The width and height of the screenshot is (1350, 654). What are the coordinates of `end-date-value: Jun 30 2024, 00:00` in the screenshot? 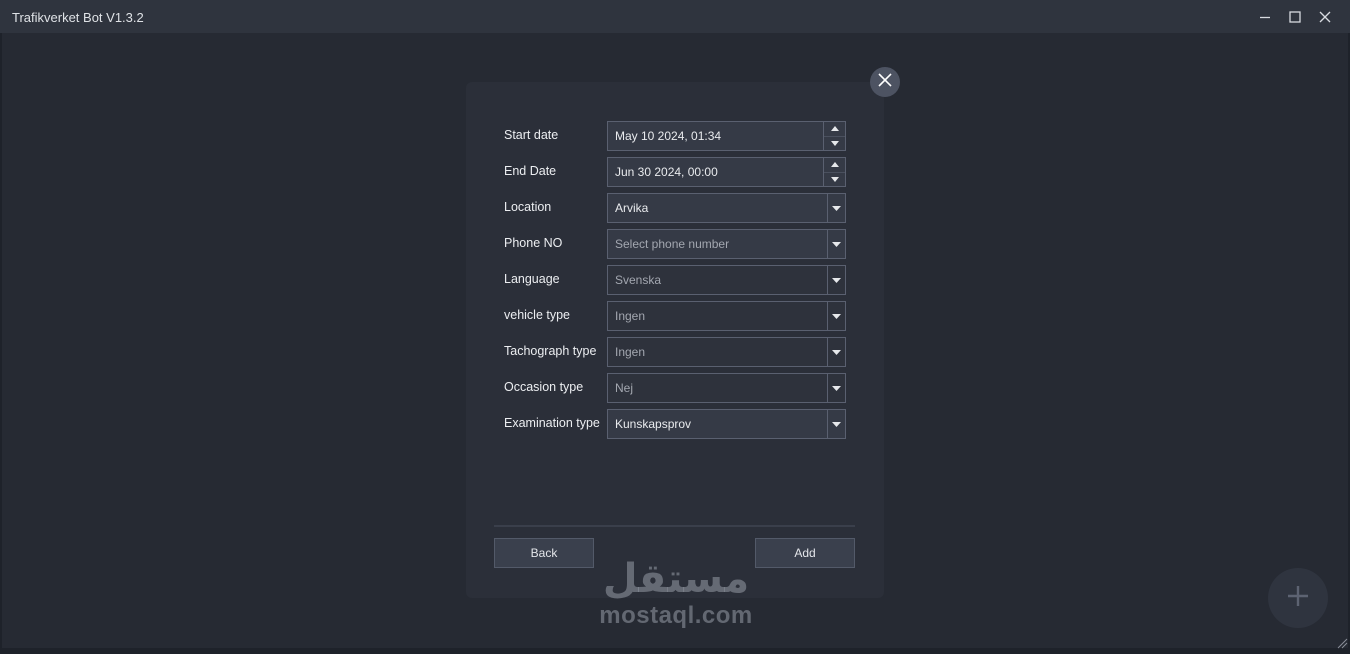 It's located at (719, 172).